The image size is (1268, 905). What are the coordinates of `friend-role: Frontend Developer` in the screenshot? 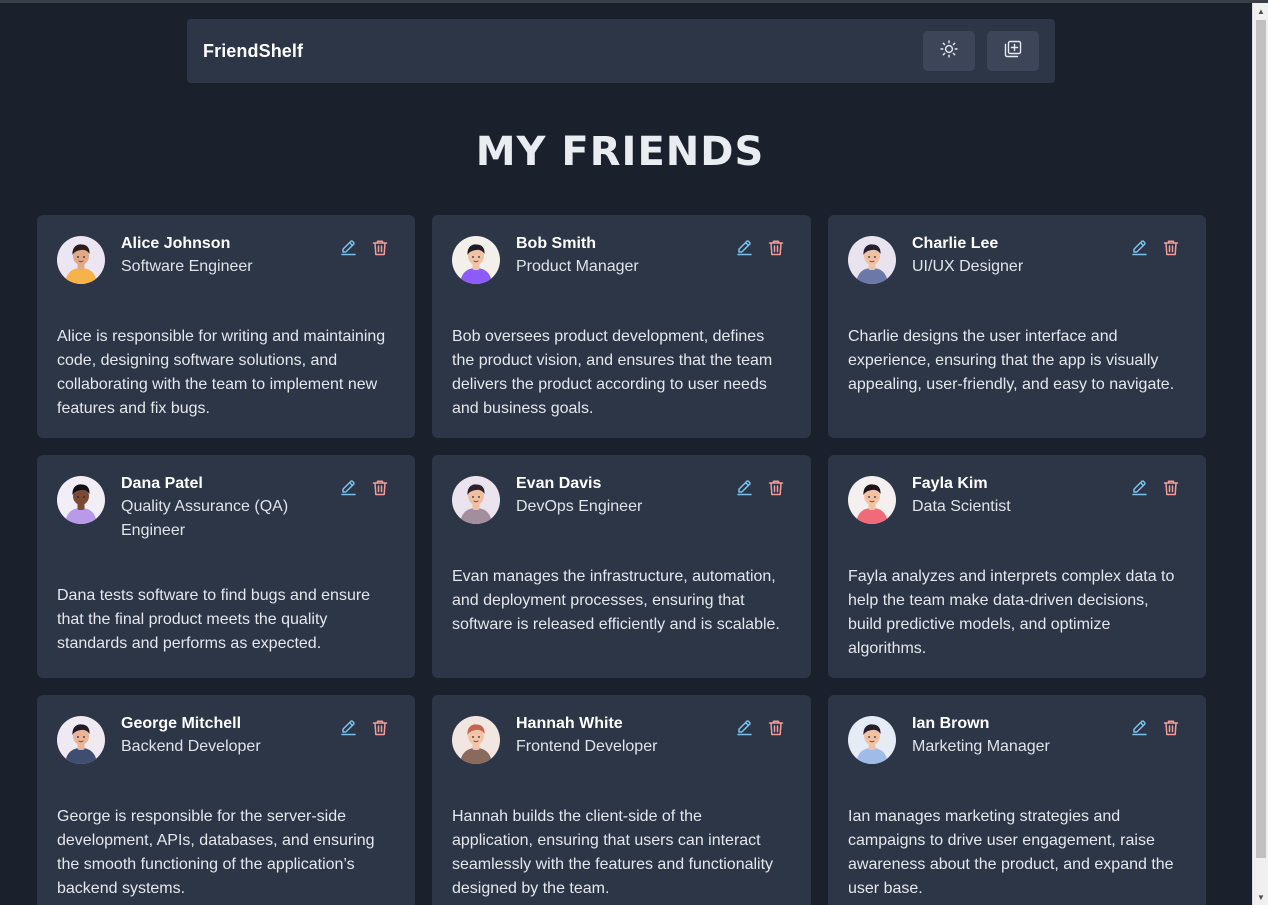 It's located at (587, 746).